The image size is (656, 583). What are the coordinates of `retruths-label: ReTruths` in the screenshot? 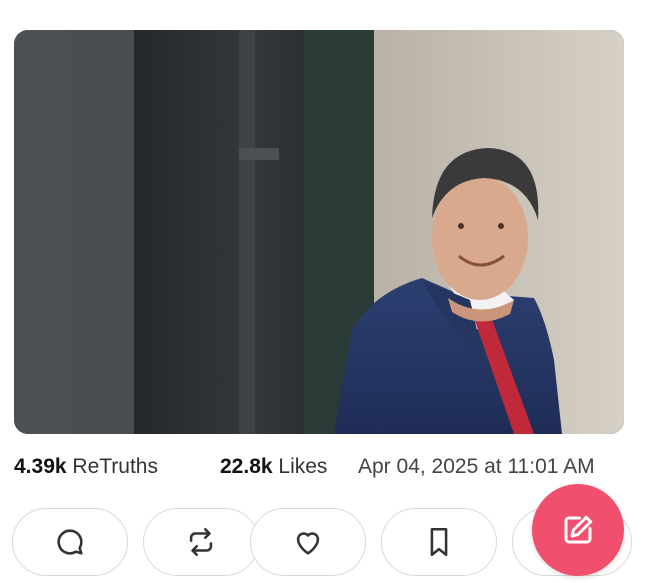 It's located at (115, 466).